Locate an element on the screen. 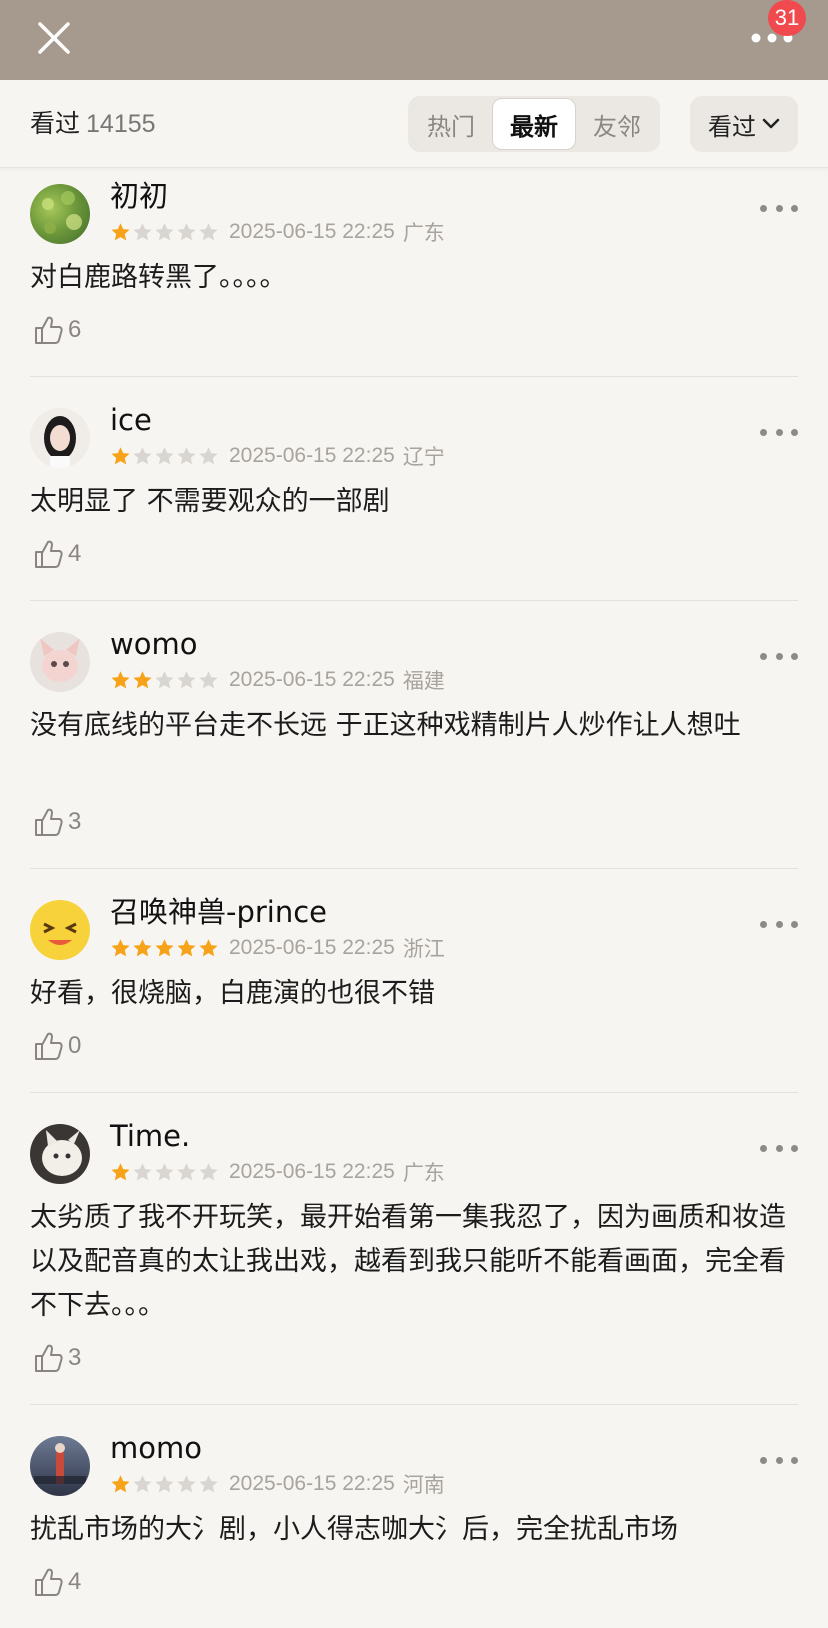 The height and width of the screenshot is (1628, 828). comment-location: 河南 is located at coordinates (423, 1485).